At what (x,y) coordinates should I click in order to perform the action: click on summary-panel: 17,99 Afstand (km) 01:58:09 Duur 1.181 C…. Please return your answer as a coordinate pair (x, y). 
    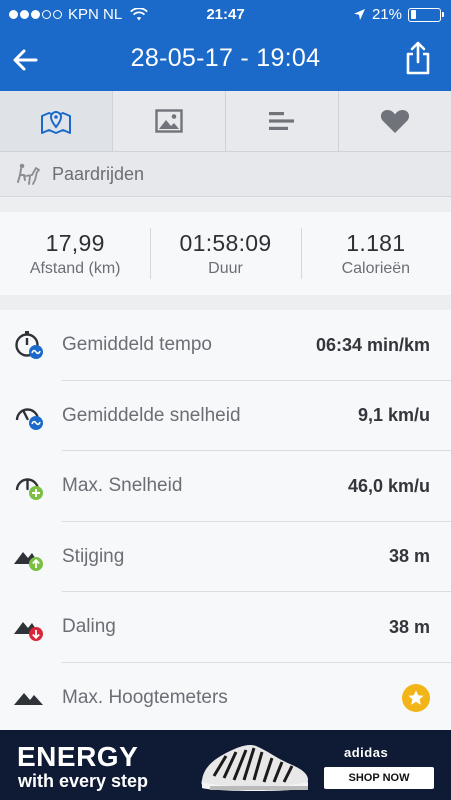
    Looking at the image, I should click on (225, 253).